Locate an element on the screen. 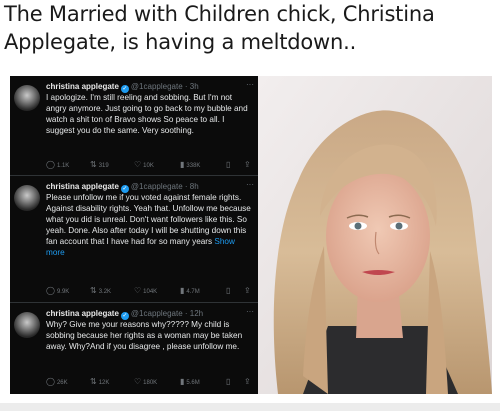 Image resolution: width=500 pixels, height=411 pixels. like-button: ♡ 104K is located at coordinates (145, 291).